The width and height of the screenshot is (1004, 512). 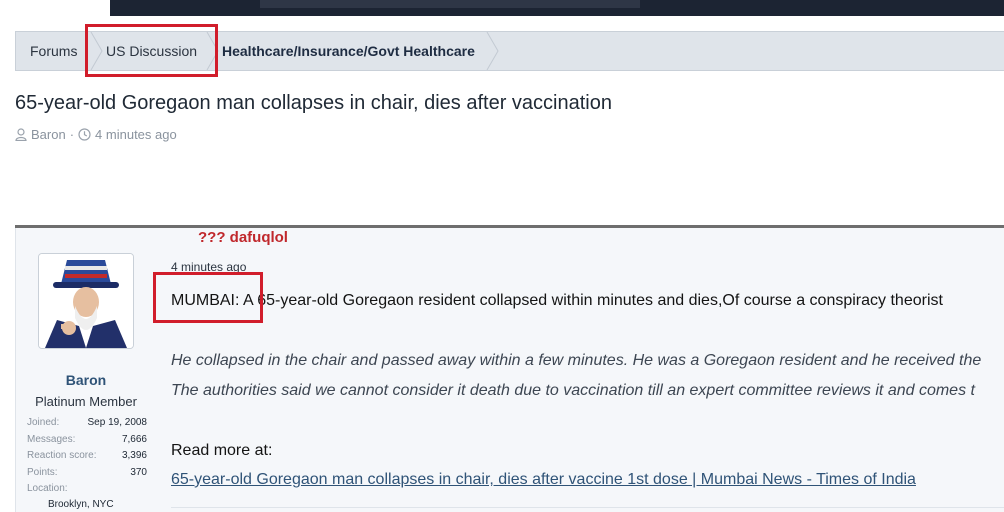 What do you see at coordinates (243, 237) in the screenshot?
I see `annotation-text: ??? dafuqlol` at bounding box center [243, 237].